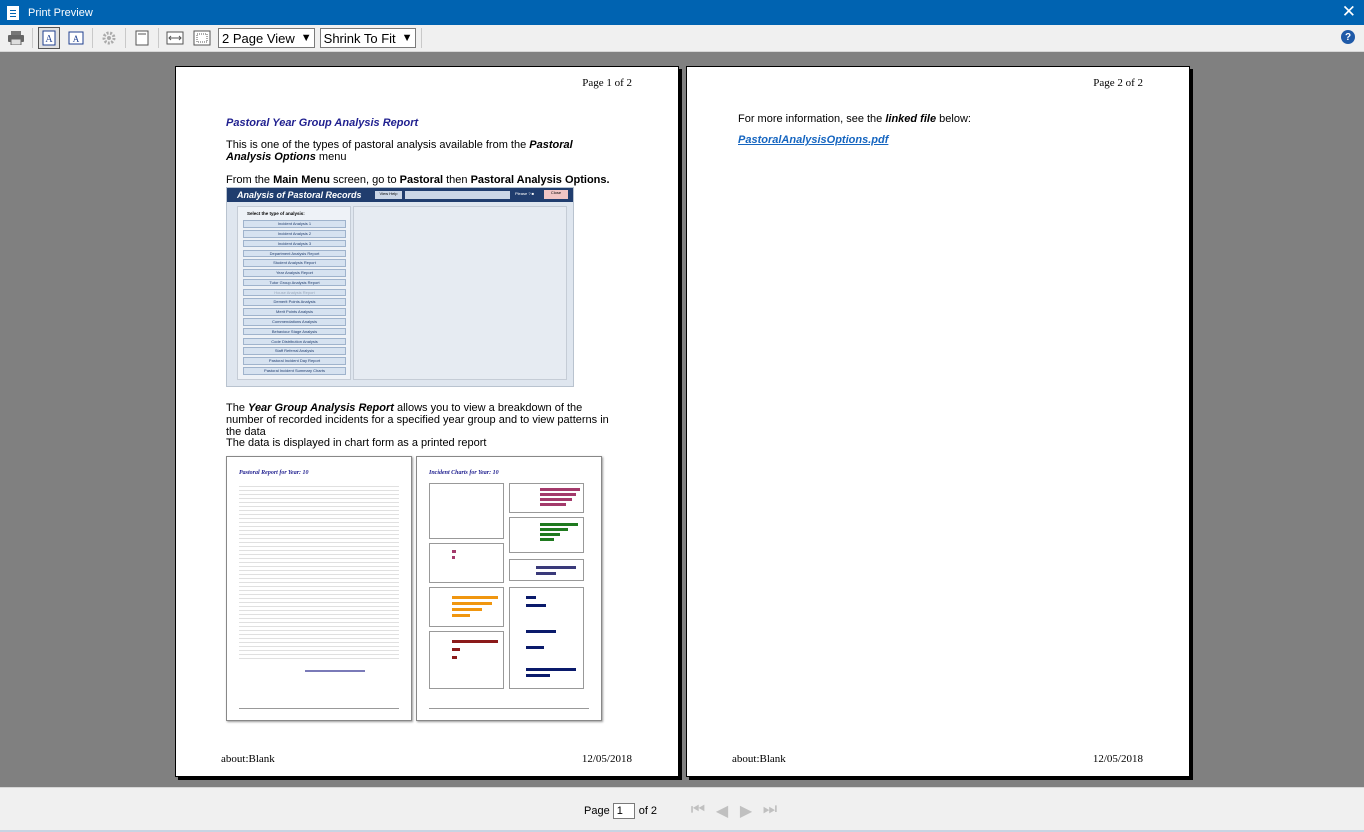  What do you see at coordinates (294, 370) in the screenshot?
I see `screenshot-option: Pastoral Incident Summary Charts` at bounding box center [294, 370].